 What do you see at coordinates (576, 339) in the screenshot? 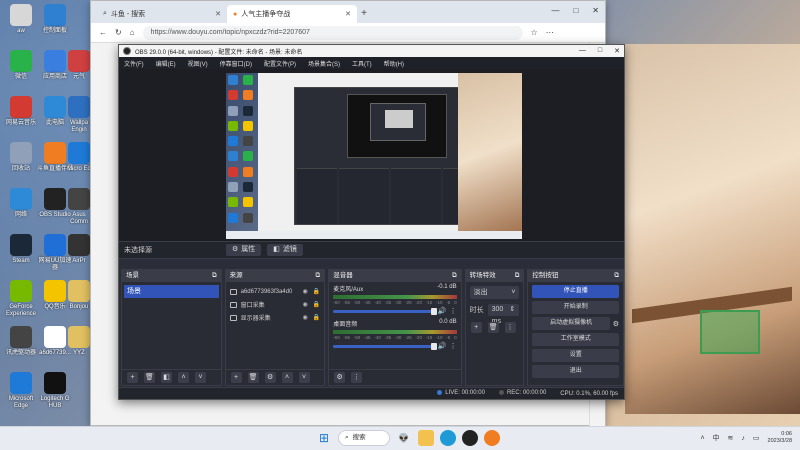
I see `studio-mode-button: 工作室模式` at bounding box center [576, 339].